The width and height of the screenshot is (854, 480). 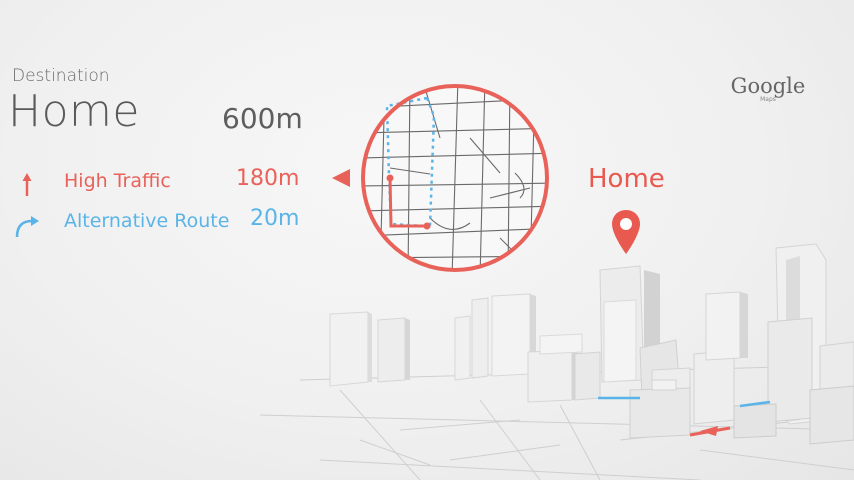 What do you see at coordinates (262, 118) in the screenshot?
I see `destination-distance: 600m` at bounding box center [262, 118].